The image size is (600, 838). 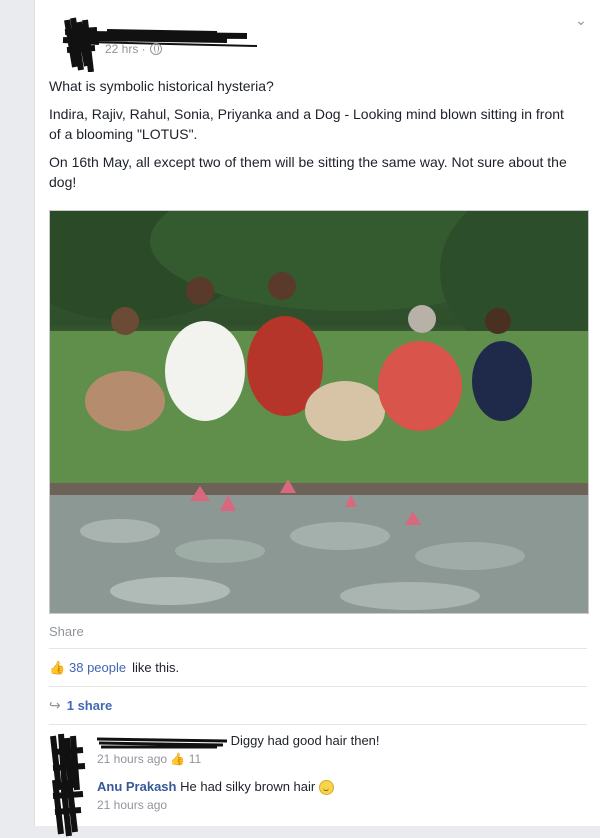 I want to click on post-timestamp: 22 hrs ·, so click(x=133, y=49).